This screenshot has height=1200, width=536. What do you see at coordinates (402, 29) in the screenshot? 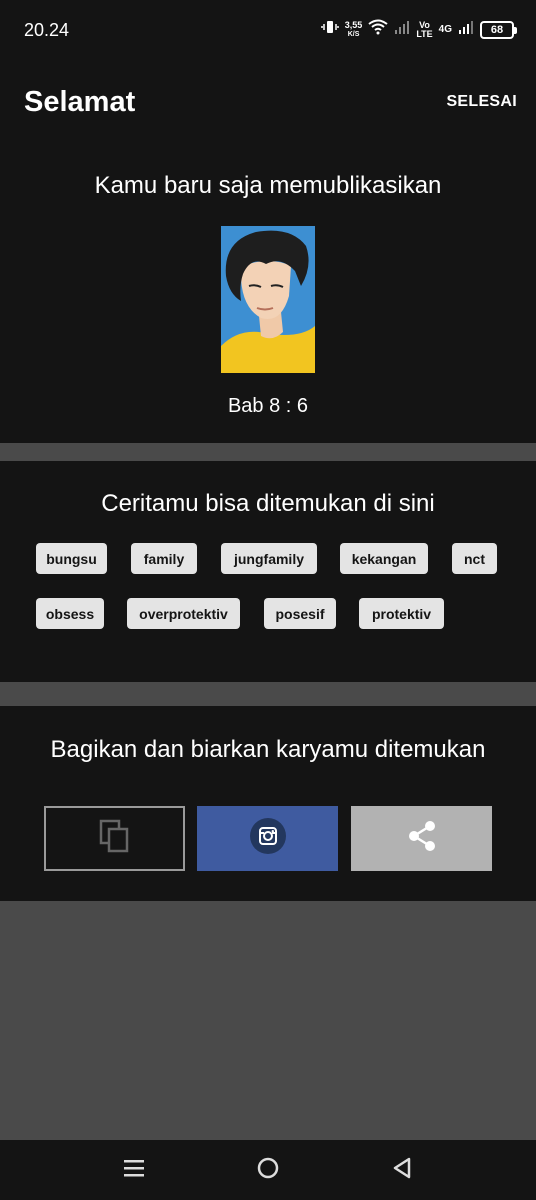
I see `signal-icon` at bounding box center [402, 29].